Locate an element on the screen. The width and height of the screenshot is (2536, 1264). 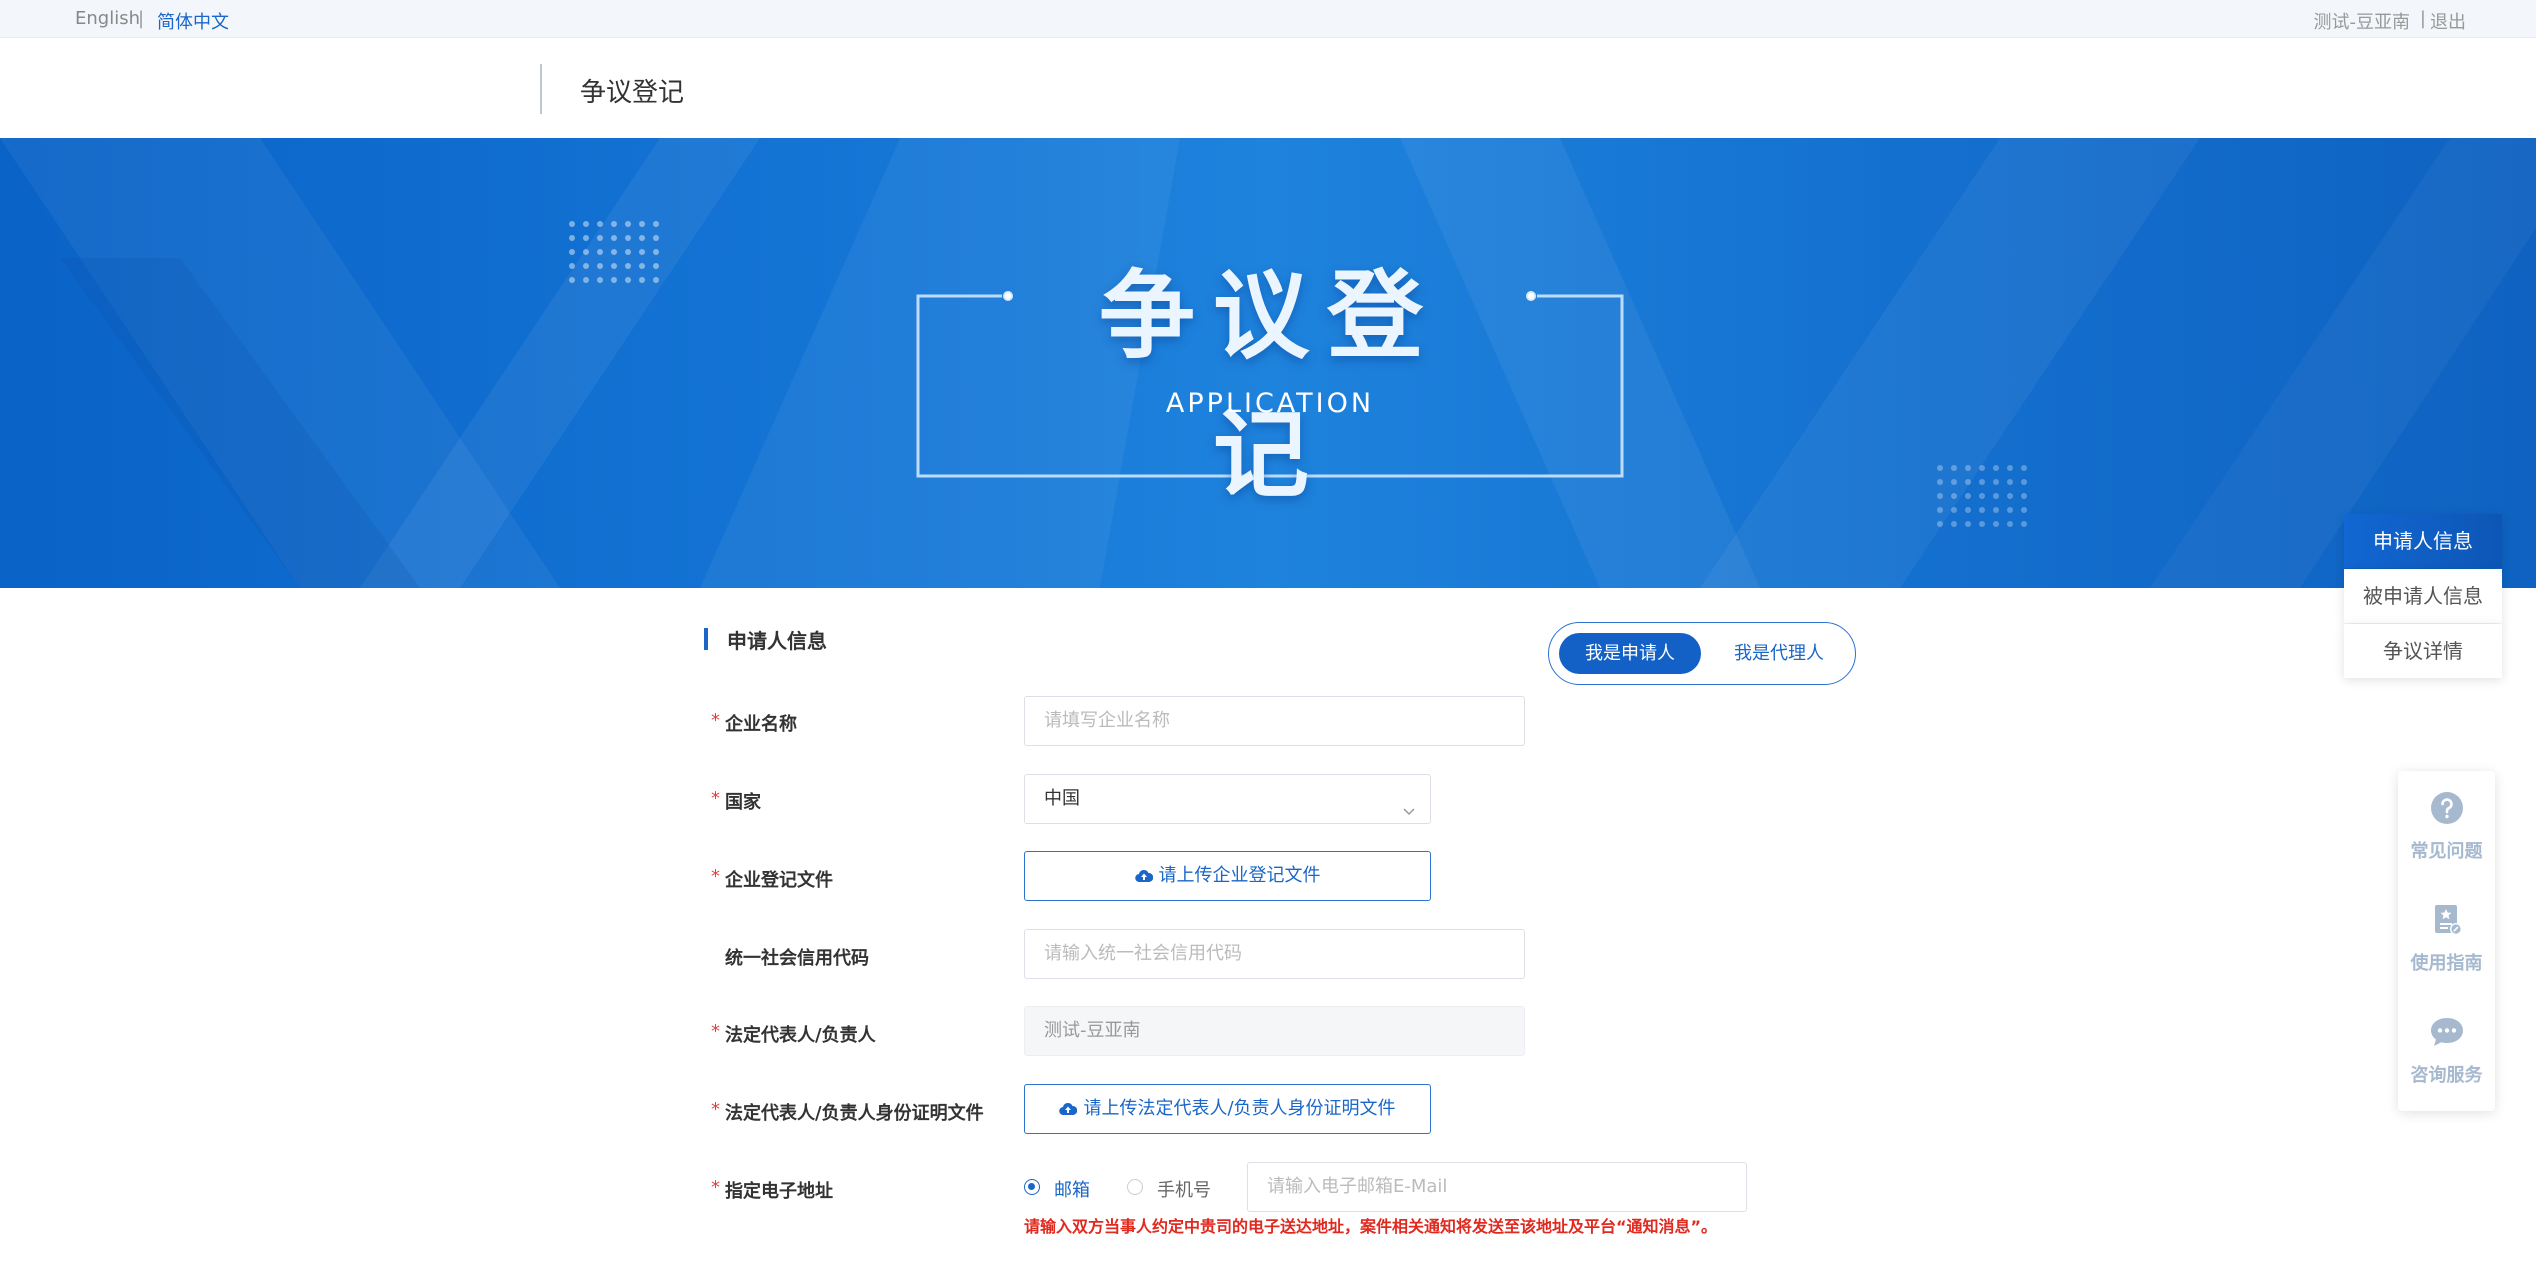
role-applicant-button: 我是申请人 is located at coordinates (1630, 653).